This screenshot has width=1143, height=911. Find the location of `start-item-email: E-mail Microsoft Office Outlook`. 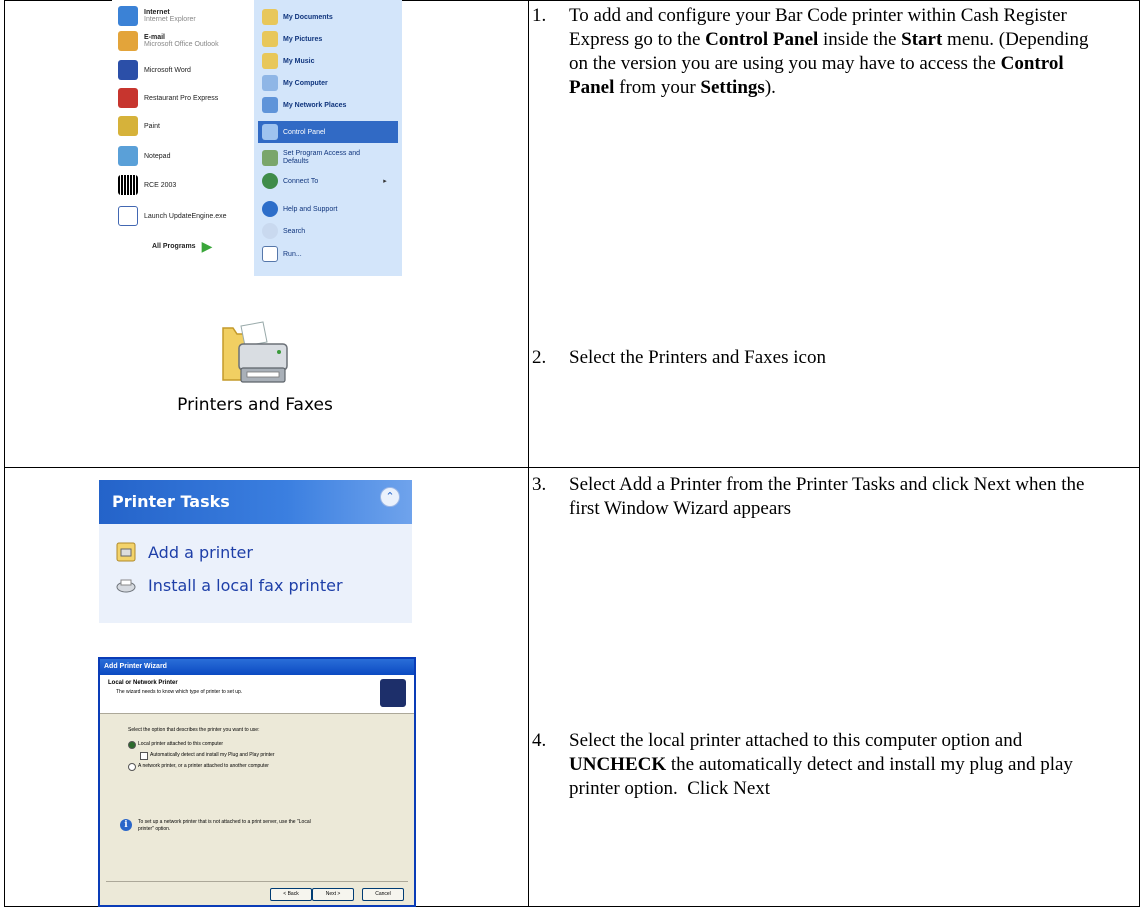

start-item-email: E-mail Microsoft Office Outlook is located at coordinates (168, 41).